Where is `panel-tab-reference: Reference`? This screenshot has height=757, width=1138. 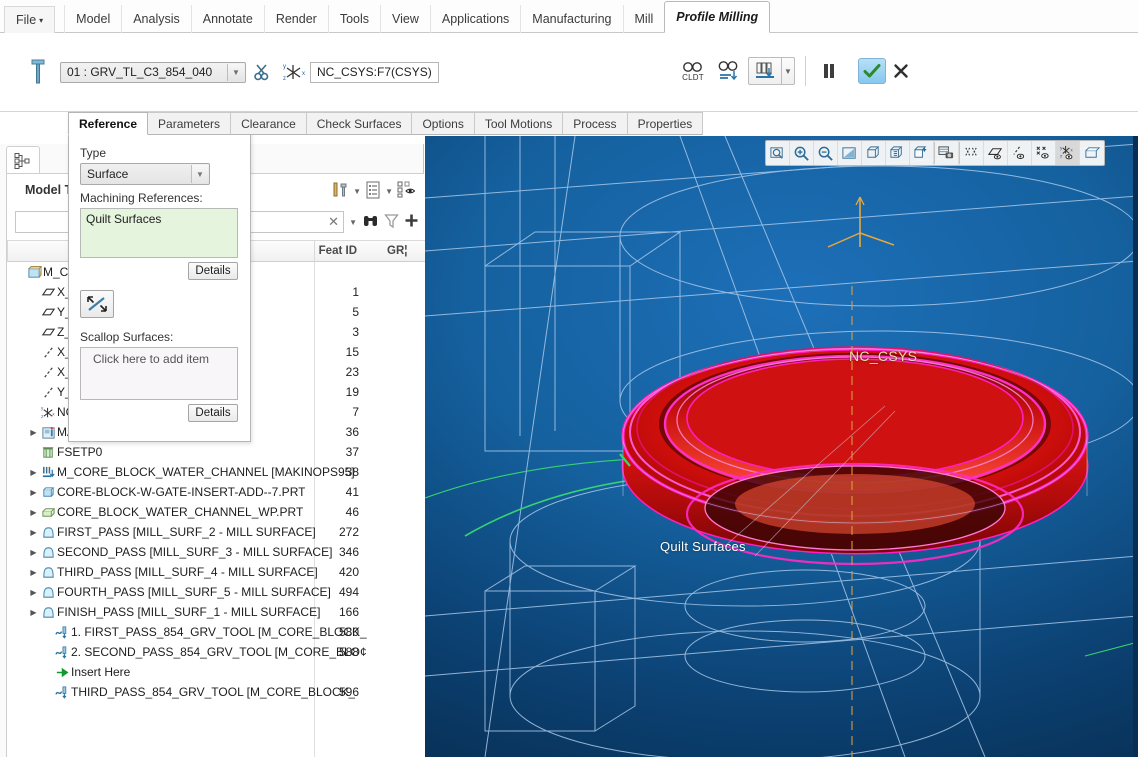
panel-tab-reference: Reference is located at coordinates (108, 123).